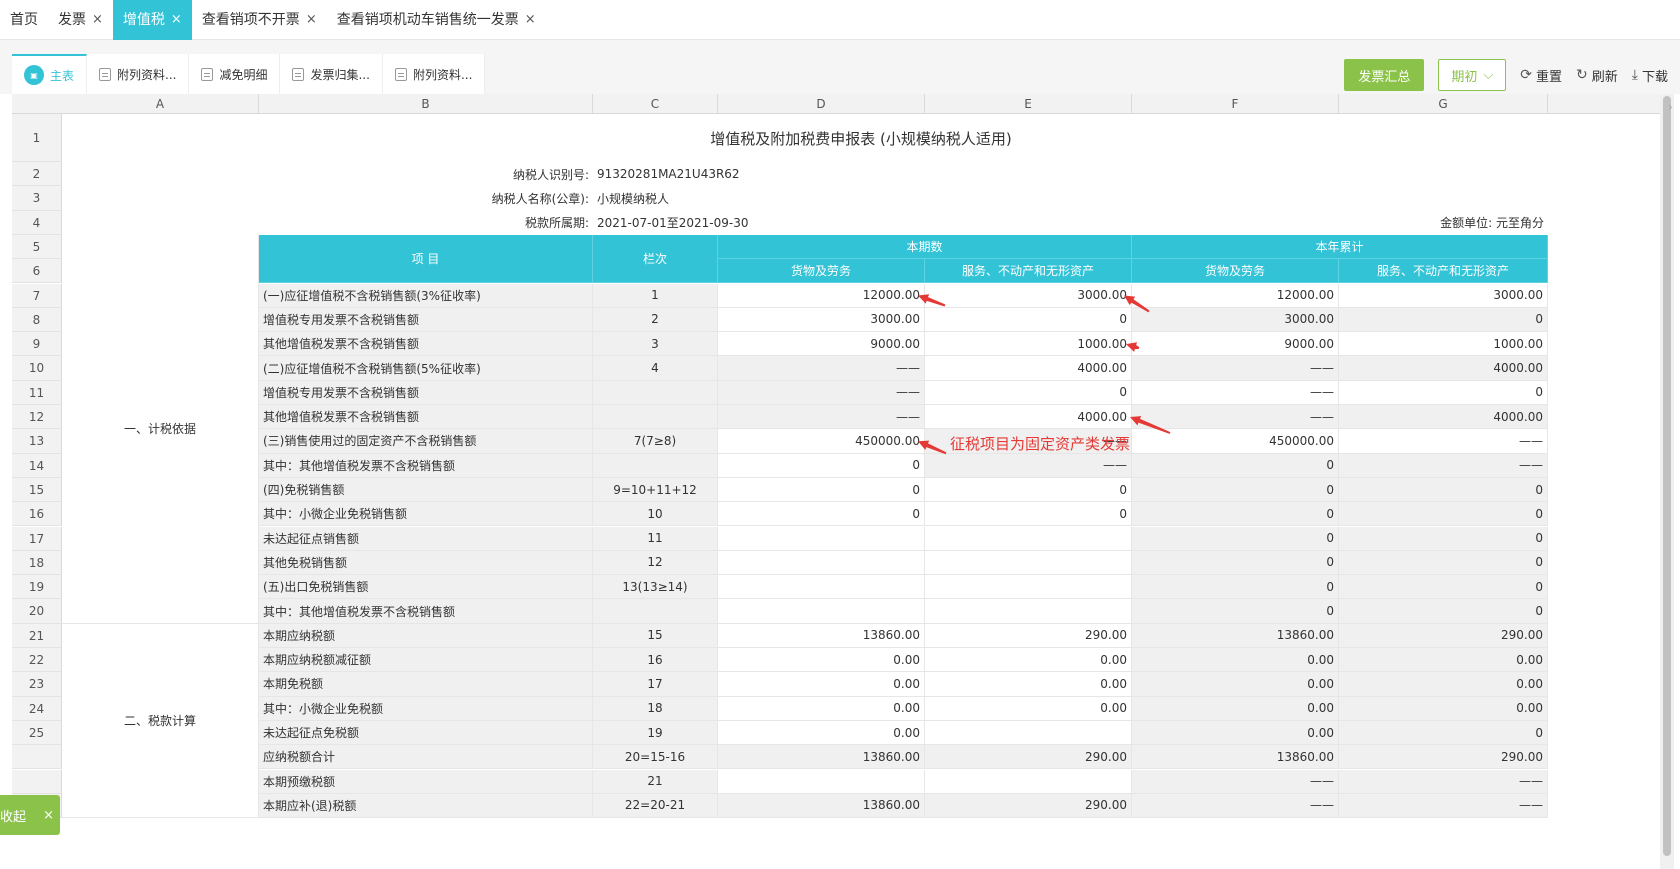 The height and width of the screenshot is (869, 1680). I want to click on sheet-tab-2: 减免明细, so click(235, 74).